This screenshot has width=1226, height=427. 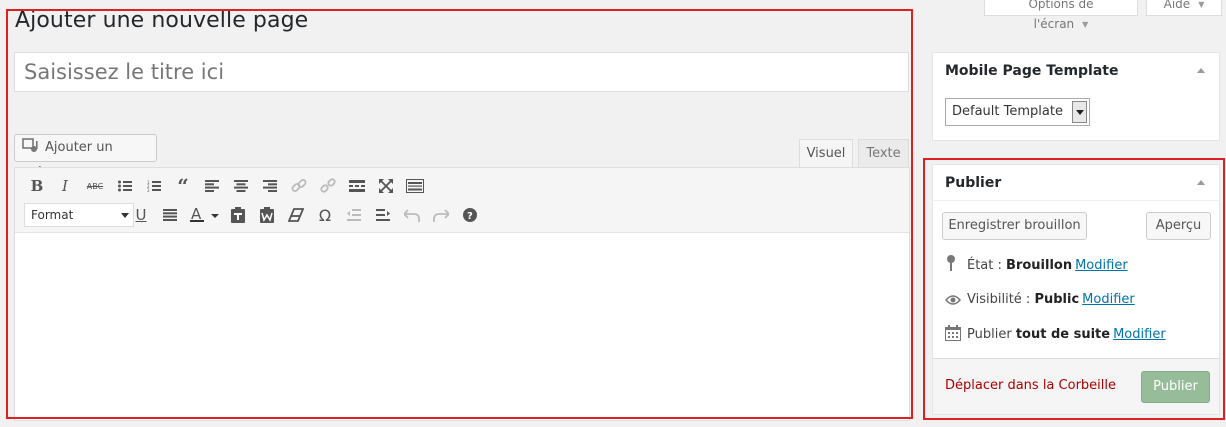 I want to click on mobile-template-title: Mobile Page Template, so click(x=1076, y=71).